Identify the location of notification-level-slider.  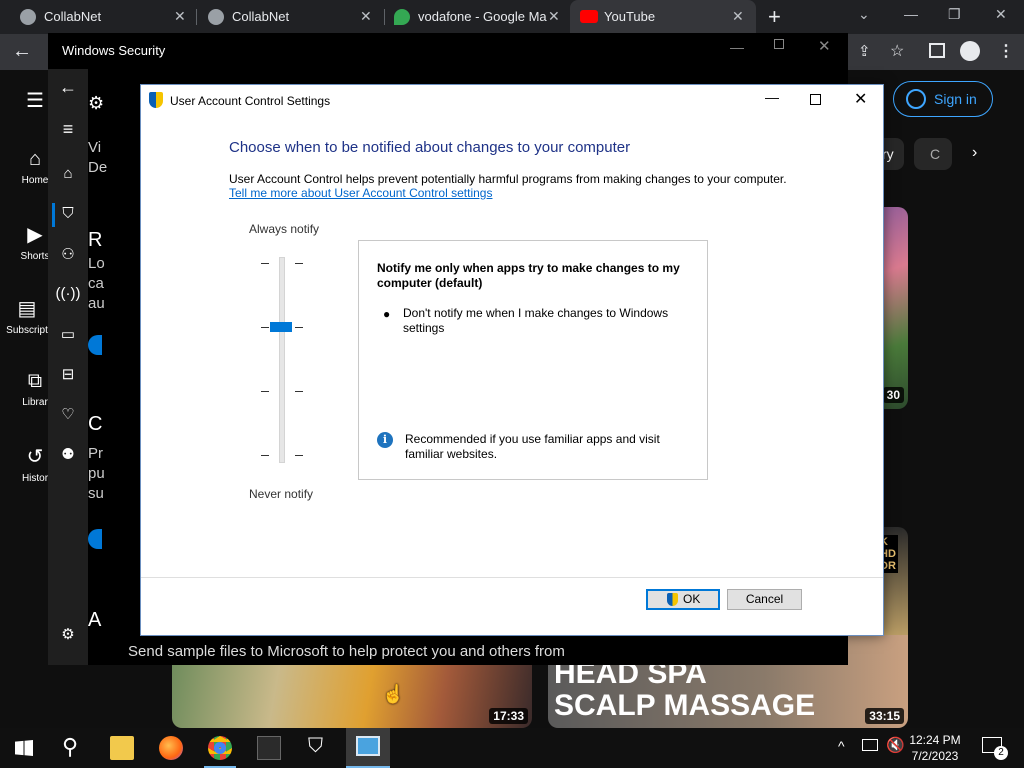
(282, 360).